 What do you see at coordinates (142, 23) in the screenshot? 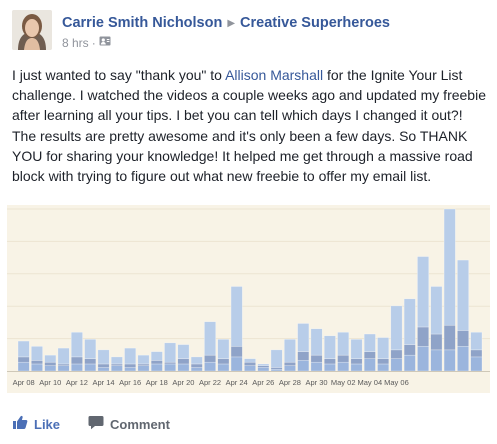
I see `author-name-link: Carrie Smith Nicholson` at bounding box center [142, 23].